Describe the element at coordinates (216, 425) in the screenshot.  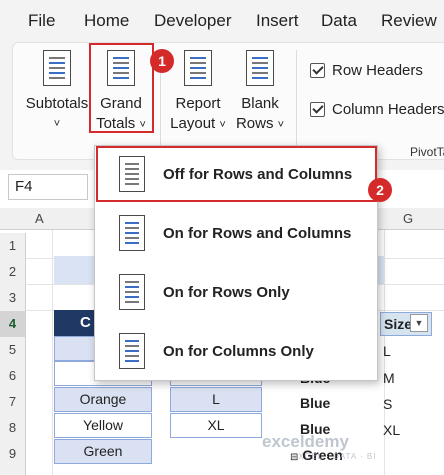
I see `table-cell: XL` at that location.